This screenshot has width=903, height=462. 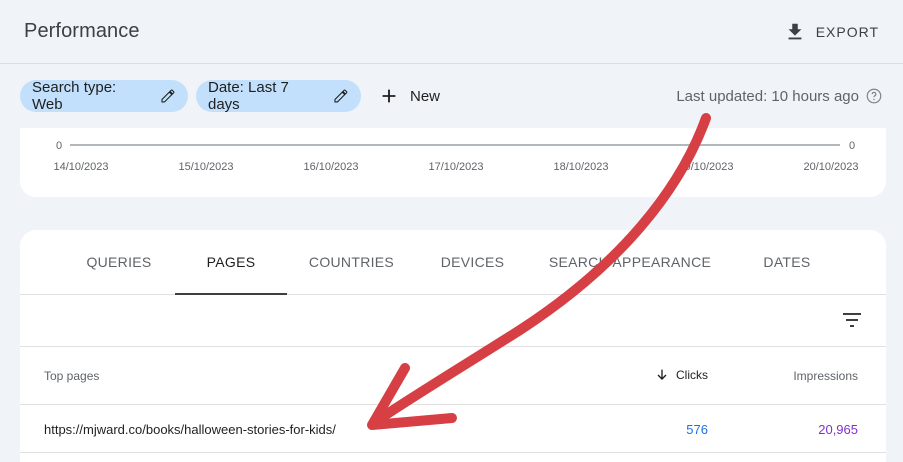 I want to click on new-filter-button: New, so click(x=409, y=96).